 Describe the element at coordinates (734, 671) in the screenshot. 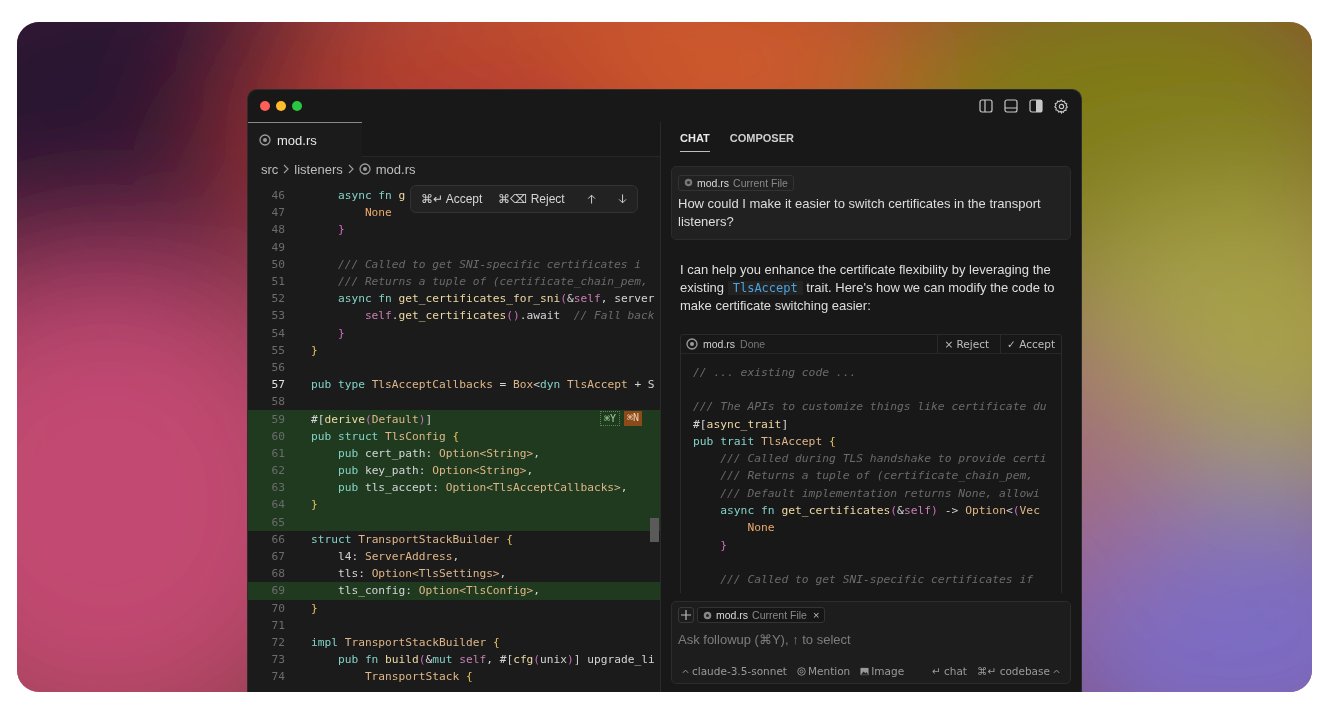

I see `model-picker: claude-3.5-sonnet` at that location.